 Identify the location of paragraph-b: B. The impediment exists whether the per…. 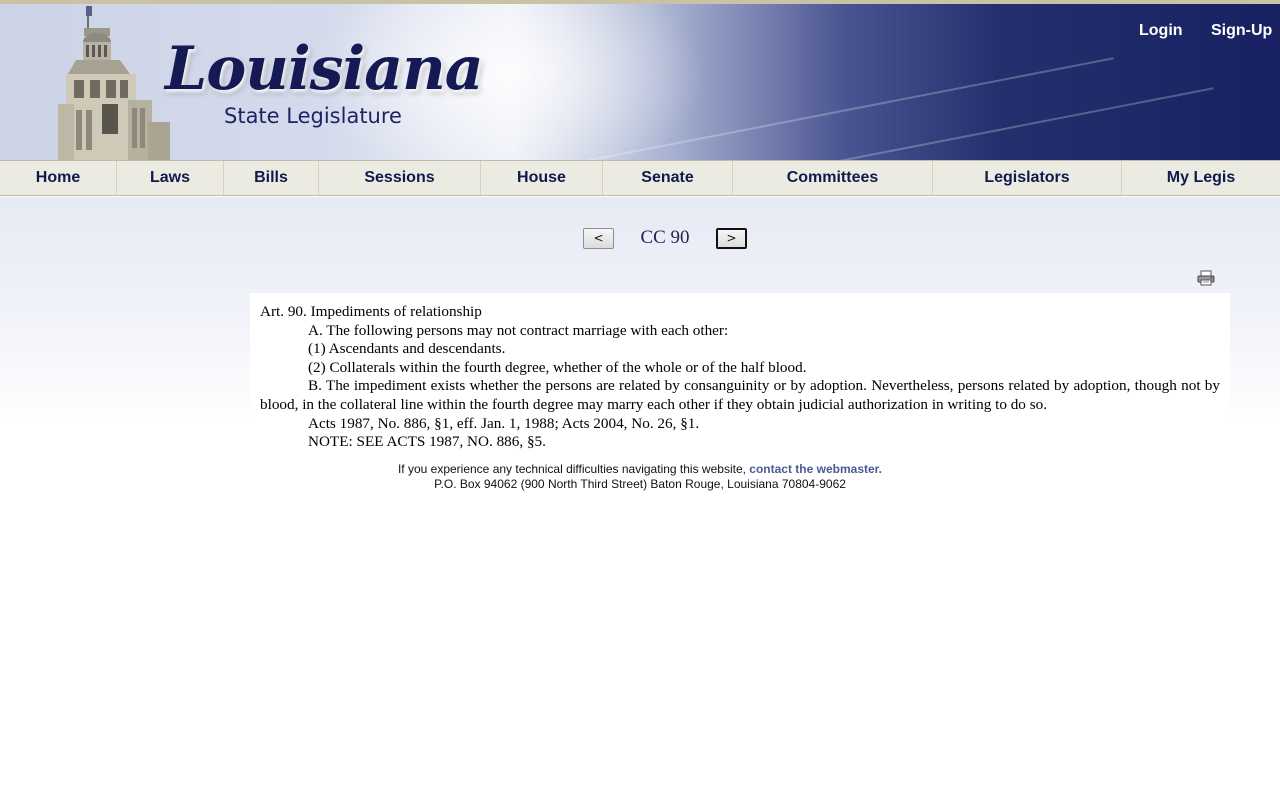
(740, 395).